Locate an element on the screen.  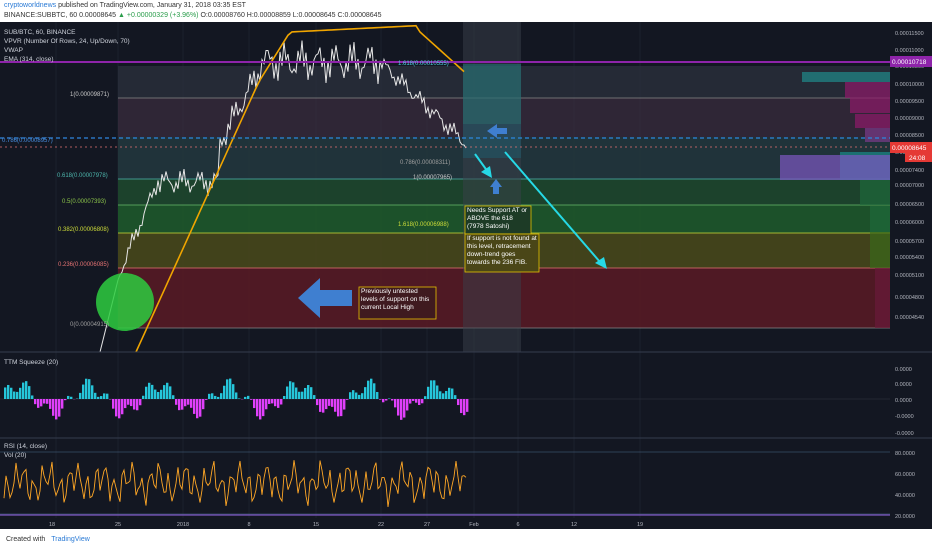
squeeze-axis-label: -0.0000 is located at coordinates (904, 434).